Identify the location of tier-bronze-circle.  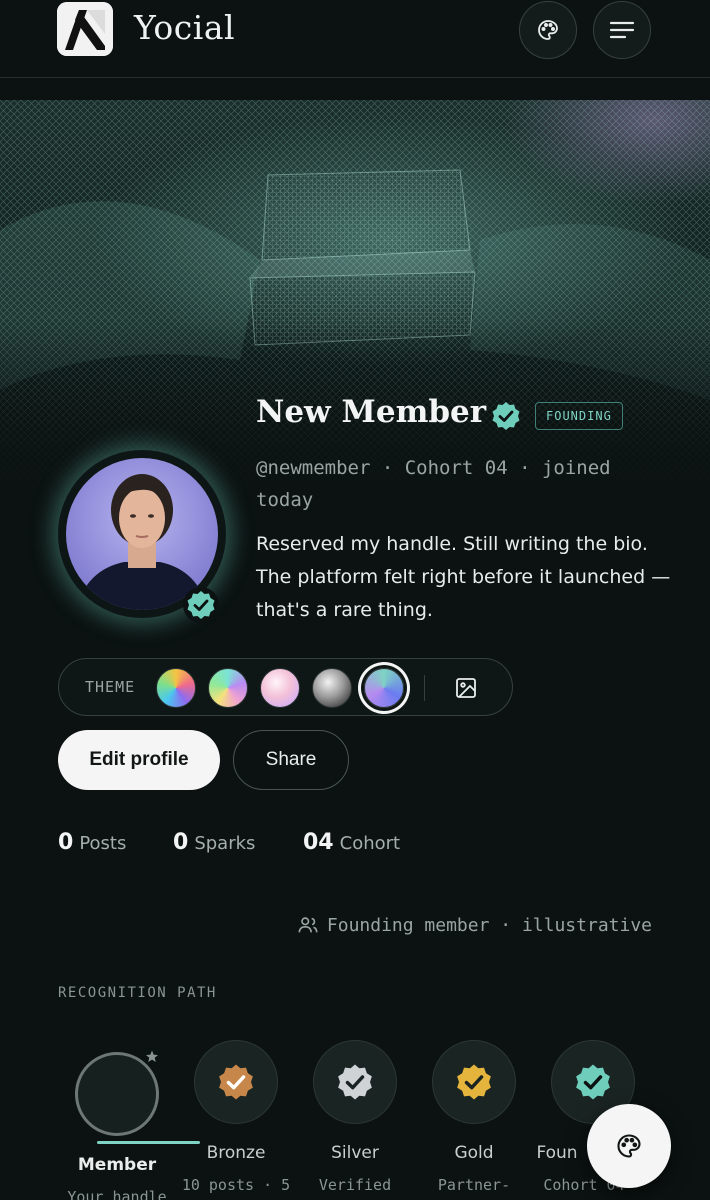
(236, 1082).